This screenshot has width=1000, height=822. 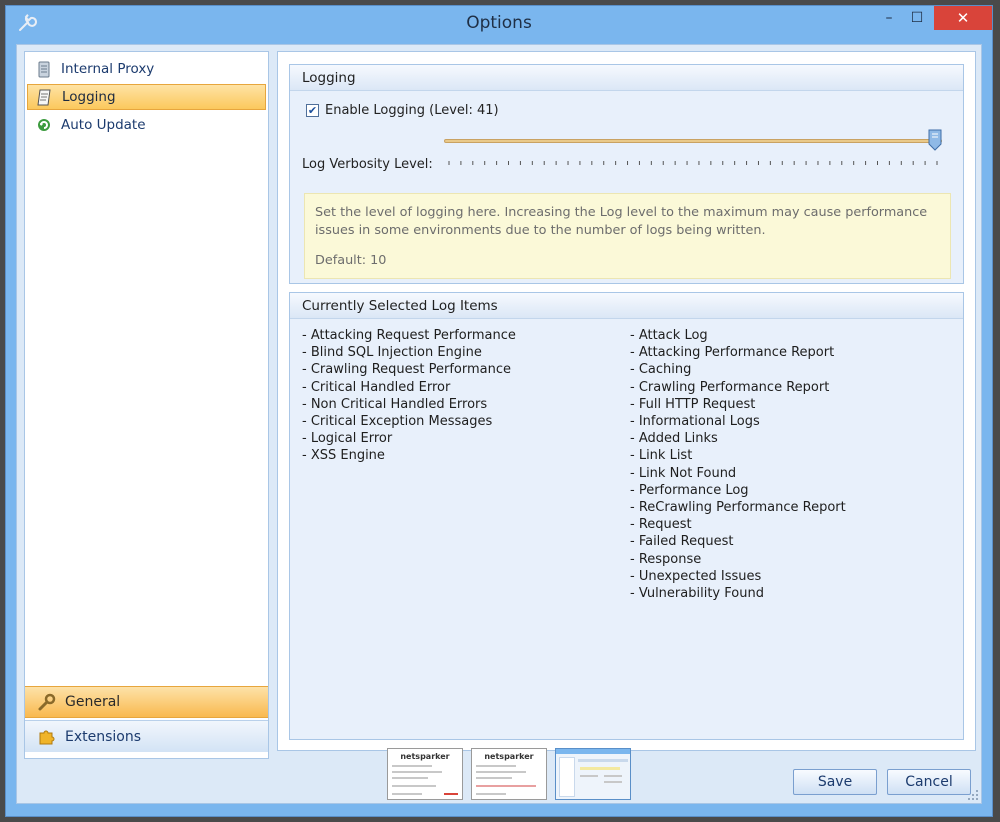 I want to click on puzzle-icon, so click(x=47, y=737).